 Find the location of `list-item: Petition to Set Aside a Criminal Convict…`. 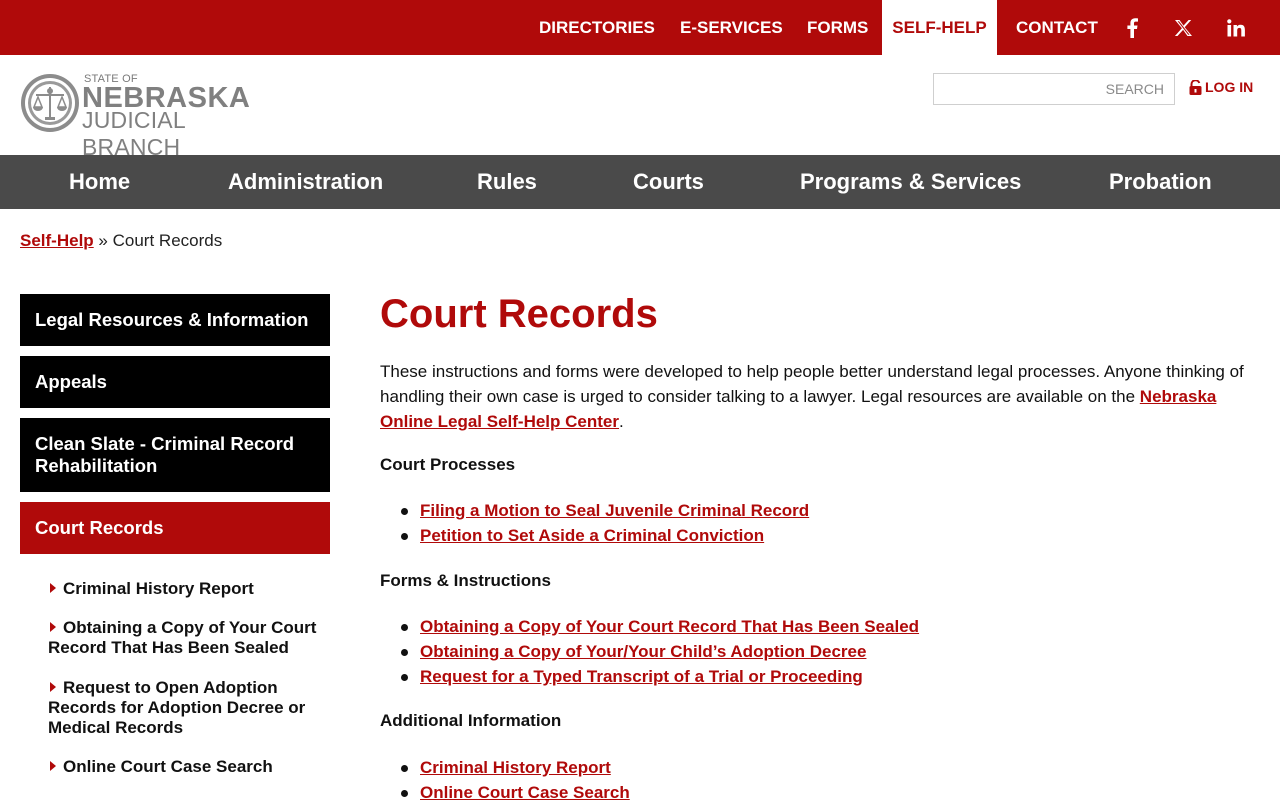

list-item: Petition to Set Aside a Criminal Convict… is located at coordinates (604, 535).